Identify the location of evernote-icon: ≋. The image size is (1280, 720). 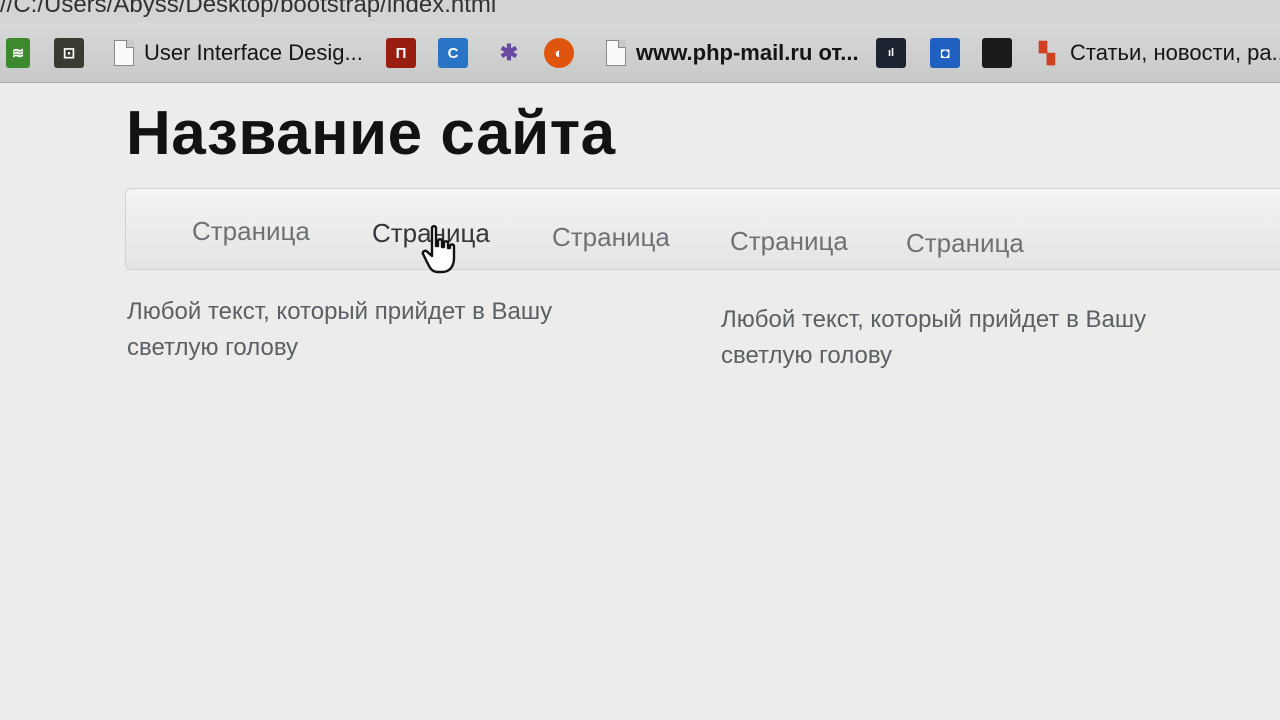
(18, 53).